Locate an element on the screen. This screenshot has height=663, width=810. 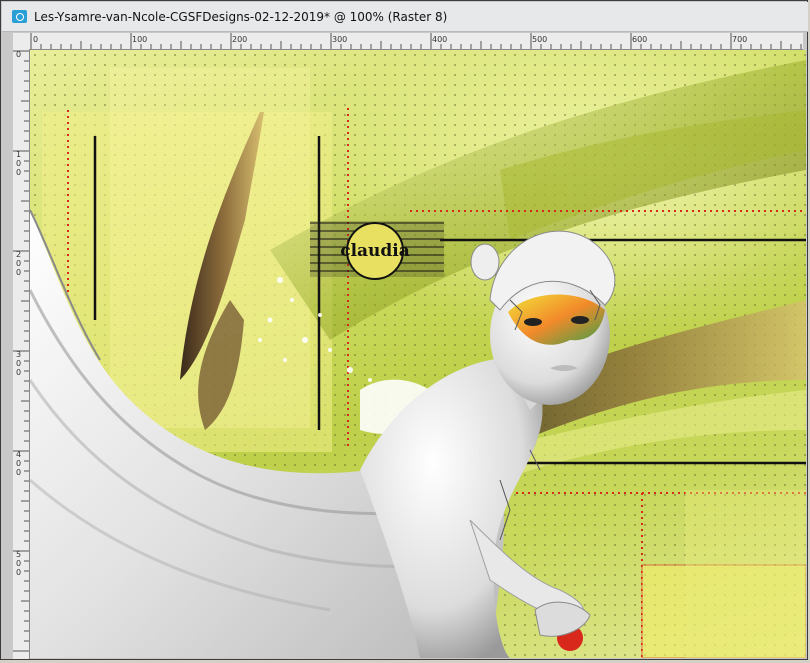
horizontal-ruler-ticks: 0 100 200 300 400 500 600 700 is located at coordinates (416, 41).